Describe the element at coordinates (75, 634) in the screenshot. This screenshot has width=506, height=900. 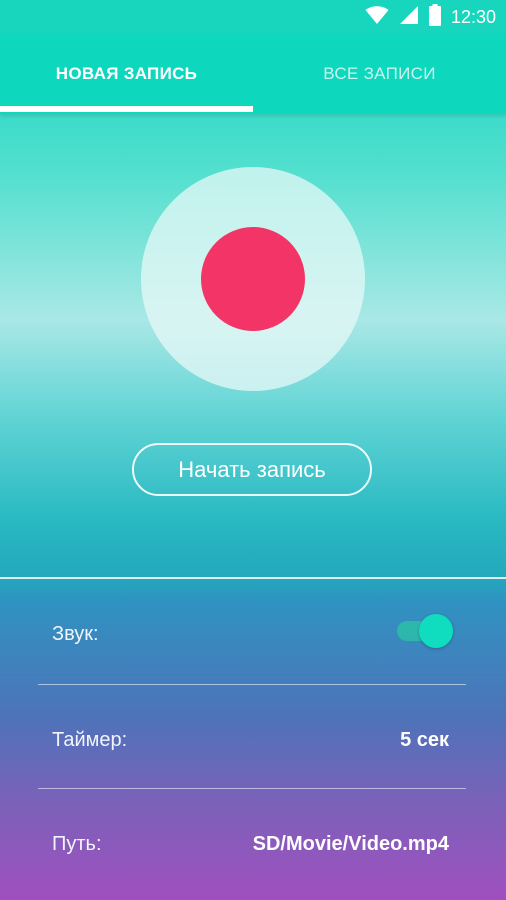
I see `sound-label: Звук:` at that location.